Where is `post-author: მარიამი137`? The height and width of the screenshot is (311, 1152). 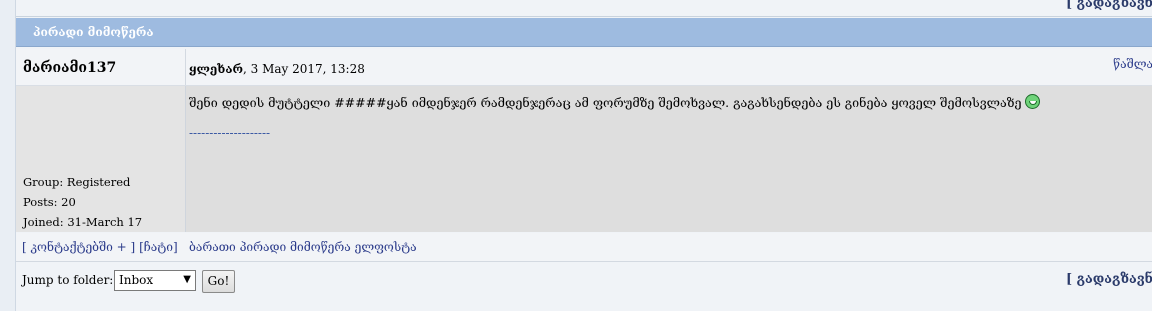
post-author: მარიამი137 is located at coordinates (69, 68).